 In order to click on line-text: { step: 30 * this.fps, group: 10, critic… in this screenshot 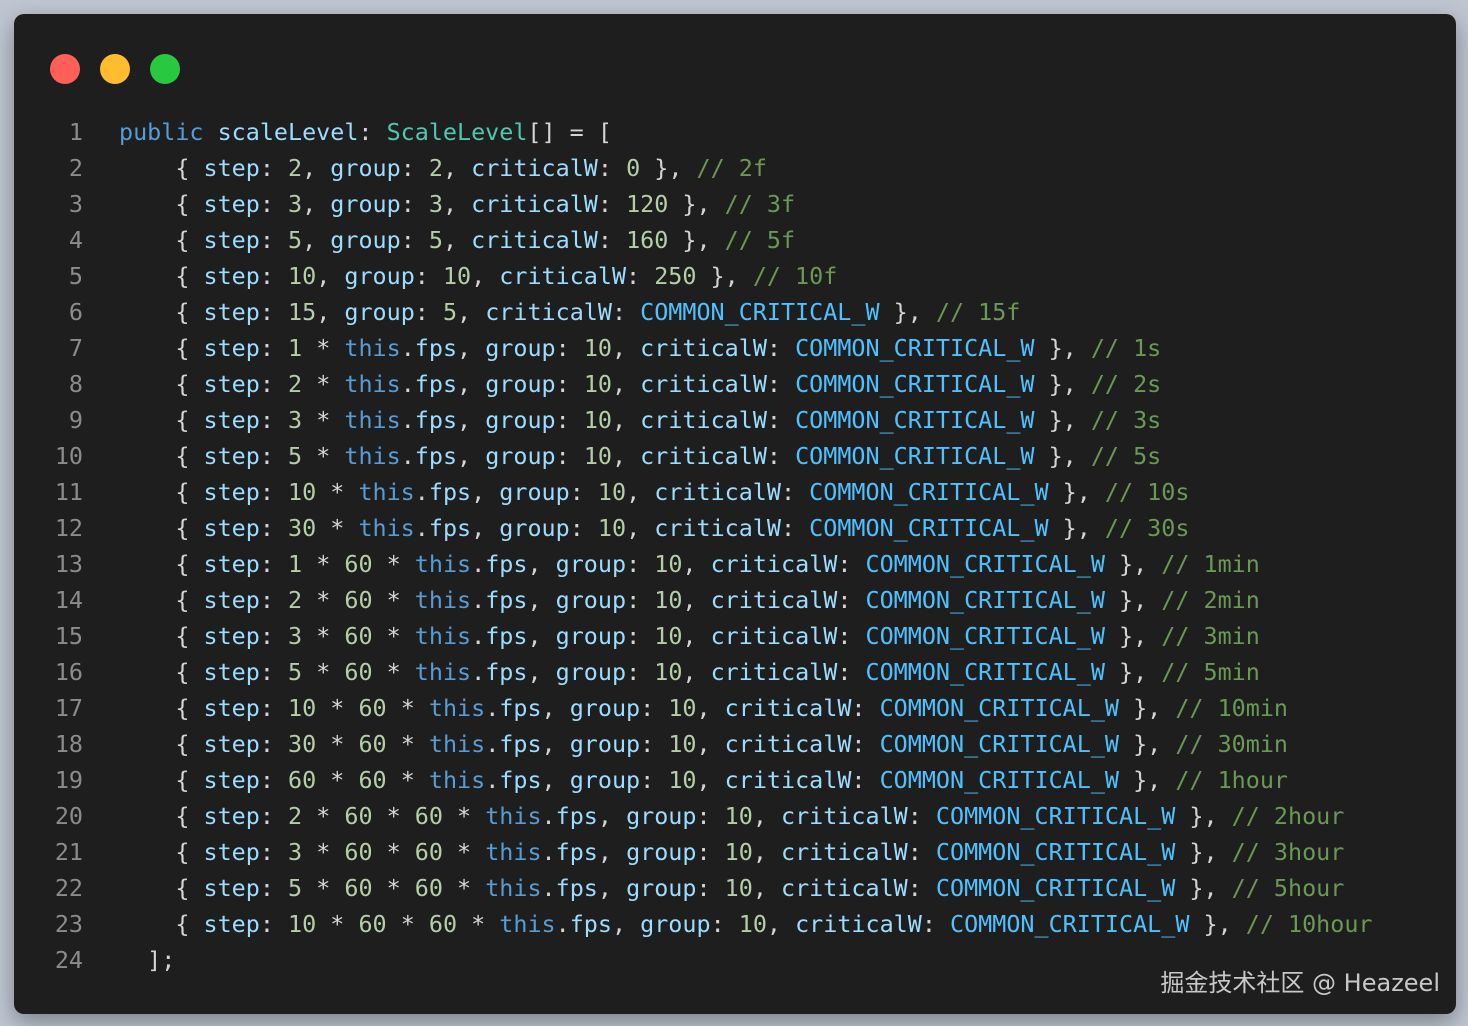, I will do `click(654, 528)`.